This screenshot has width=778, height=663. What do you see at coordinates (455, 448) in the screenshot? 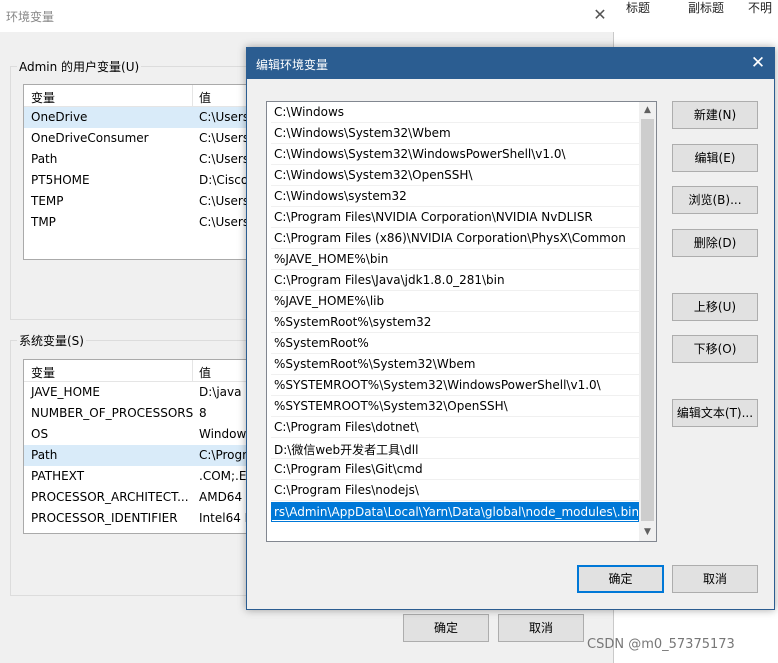
I see `path-item: D:\微信web开发者工具\dll` at bounding box center [455, 448].